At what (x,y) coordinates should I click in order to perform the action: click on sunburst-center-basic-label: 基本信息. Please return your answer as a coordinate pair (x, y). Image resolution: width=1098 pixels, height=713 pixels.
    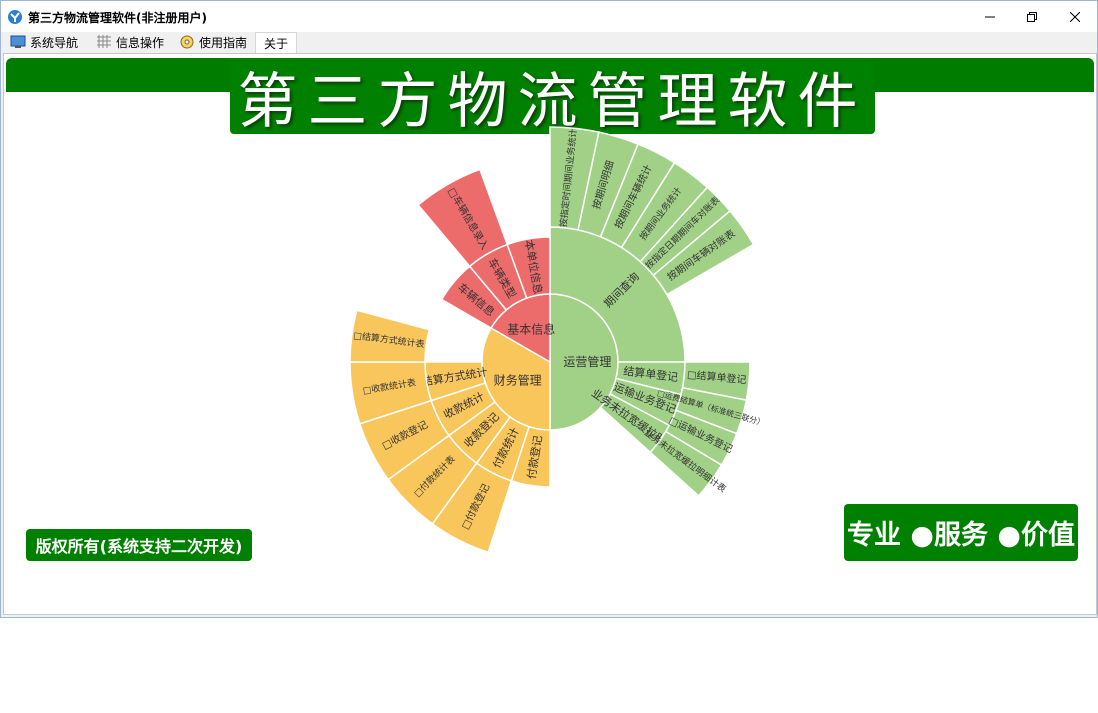
    Looking at the image, I should click on (531, 329).